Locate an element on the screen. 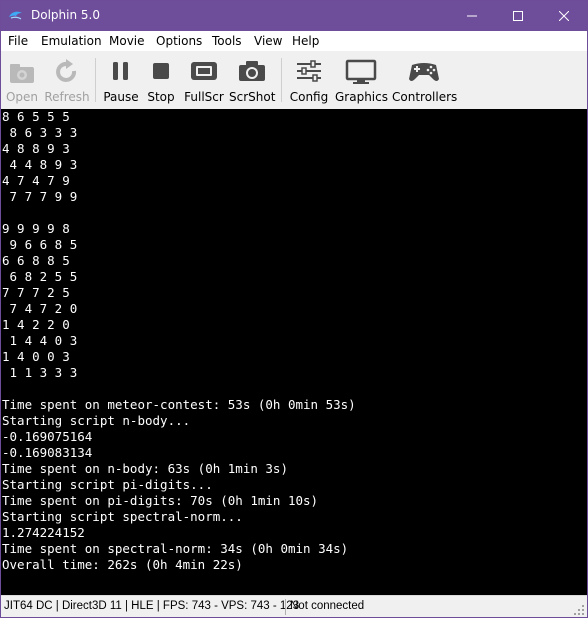 This screenshot has width=588, height=618. camera-icon is located at coordinates (252, 71).